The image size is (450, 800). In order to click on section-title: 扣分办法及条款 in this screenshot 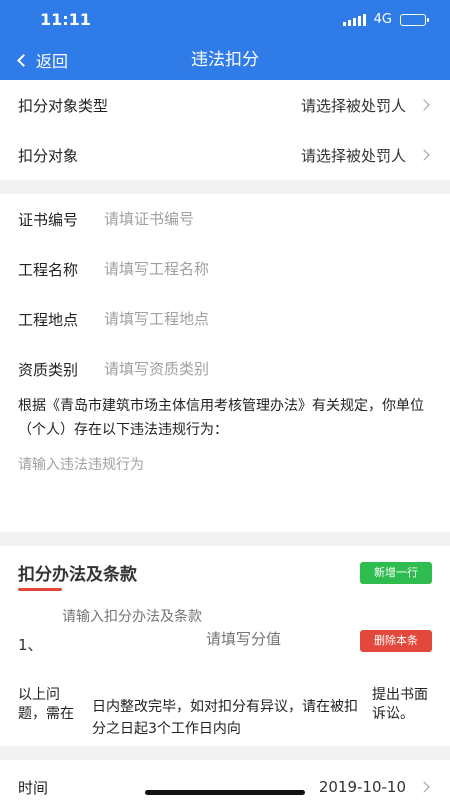, I will do `click(77, 575)`.